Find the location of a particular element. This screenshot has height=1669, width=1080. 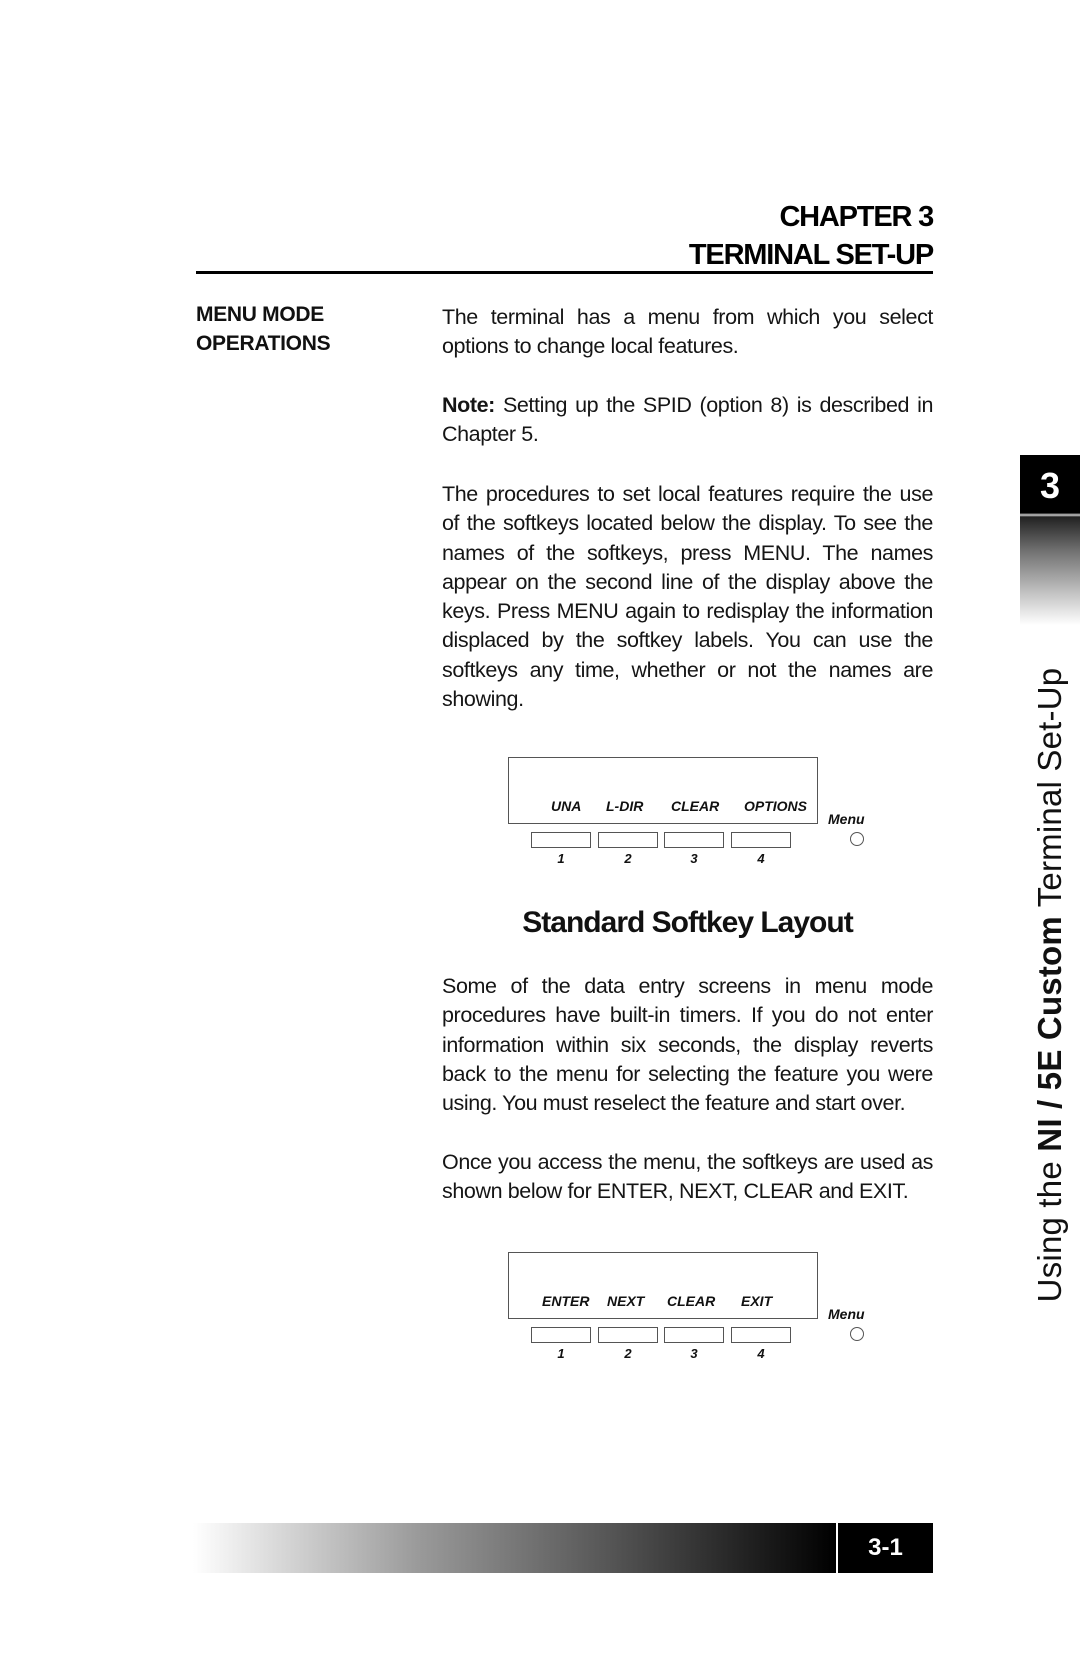

softkey-label: NEXT is located at coordinates (626, 1301).